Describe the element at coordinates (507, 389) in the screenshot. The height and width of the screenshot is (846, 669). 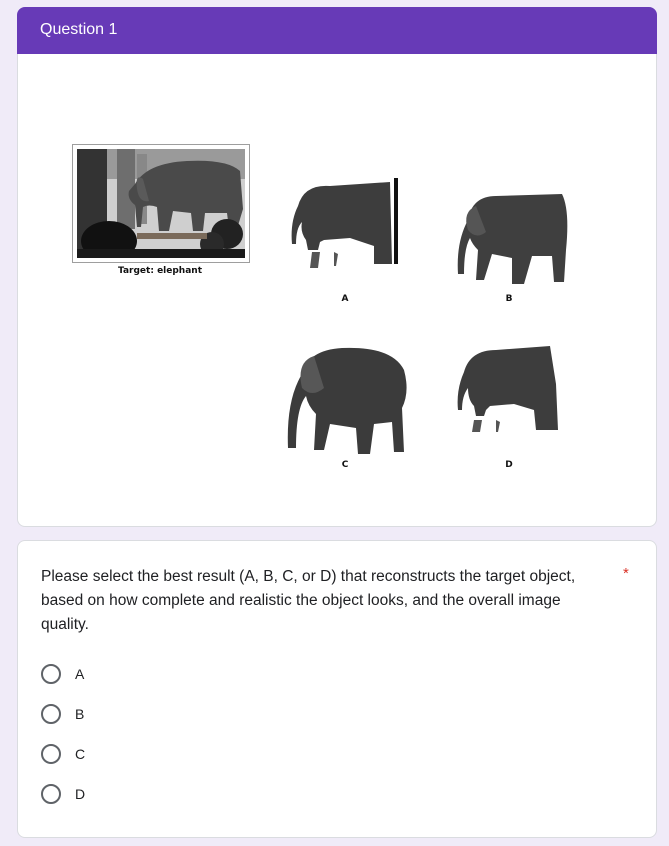
I see `candidate-d-image` at that location.